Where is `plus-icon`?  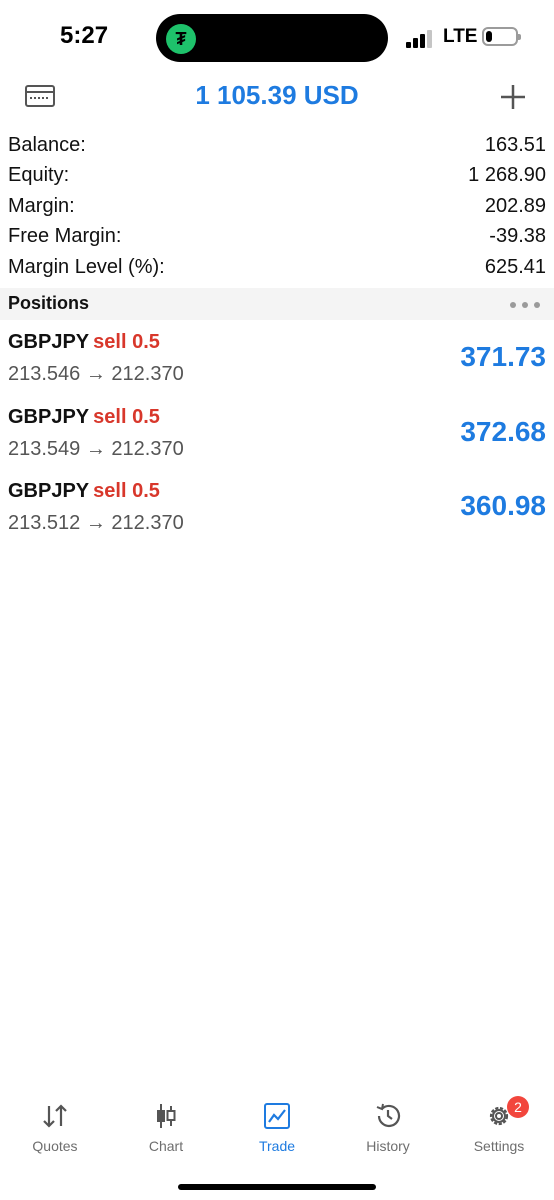 plus-icon is located at coordinates (513, 97).